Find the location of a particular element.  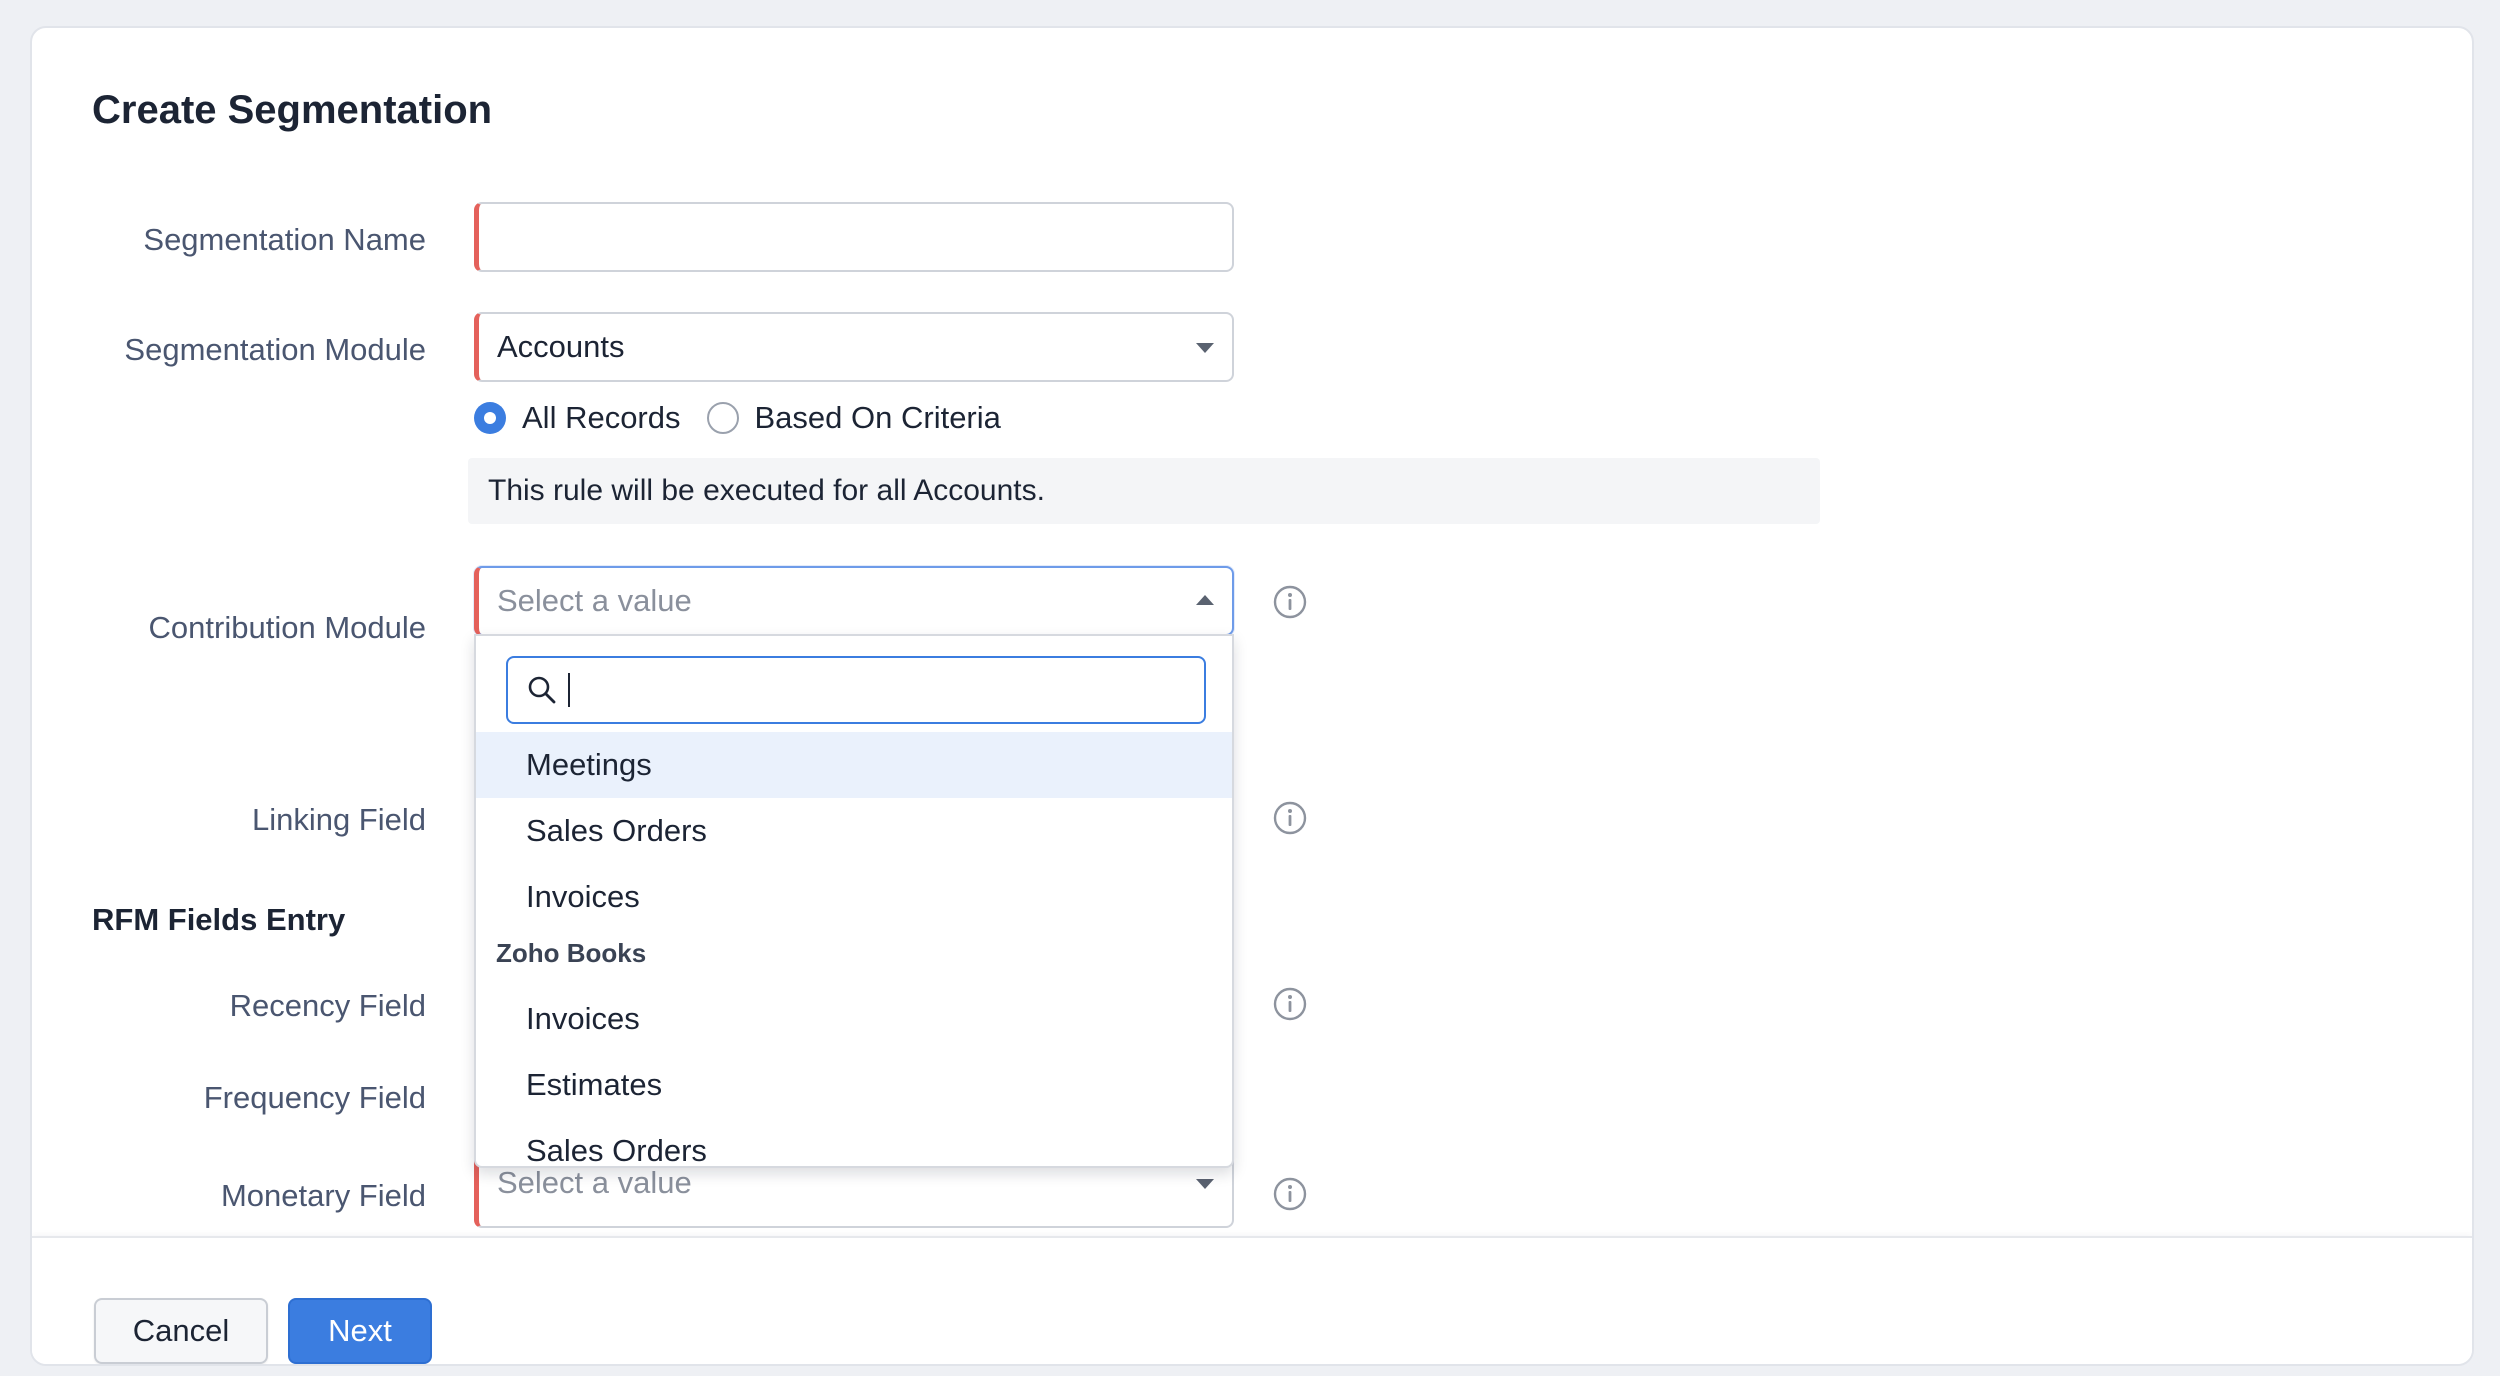

text-cursor is located at coordinates (569, 690).